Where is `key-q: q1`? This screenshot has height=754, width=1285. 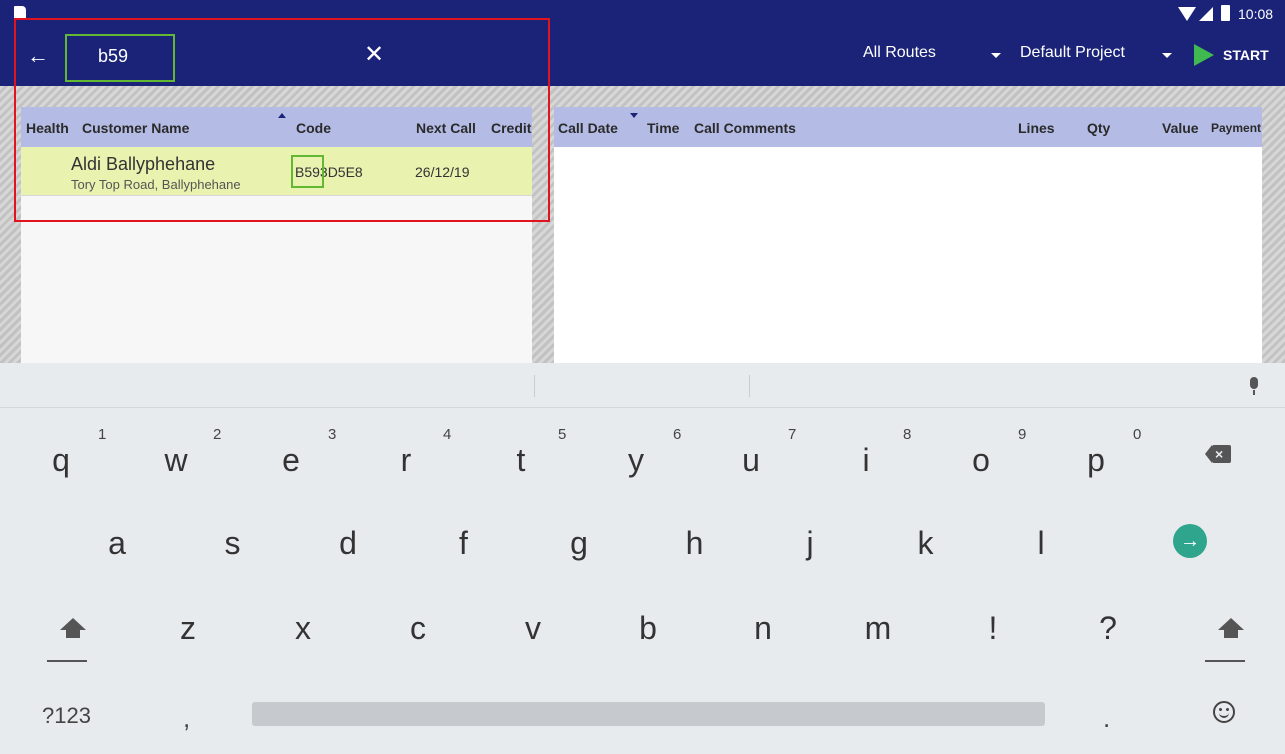 key-q: q1 is located at coordinates (61, 458).